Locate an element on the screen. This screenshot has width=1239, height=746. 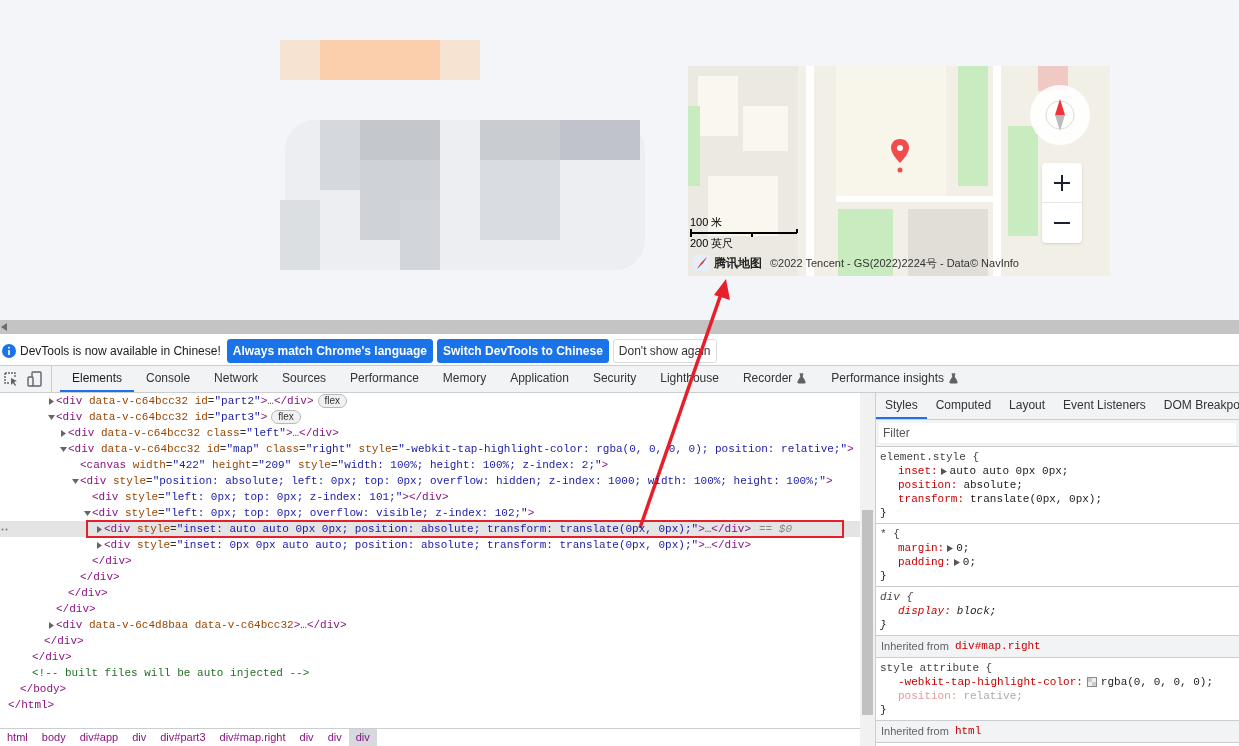
scrollbar-thumb is located at coordinates (867, 612).